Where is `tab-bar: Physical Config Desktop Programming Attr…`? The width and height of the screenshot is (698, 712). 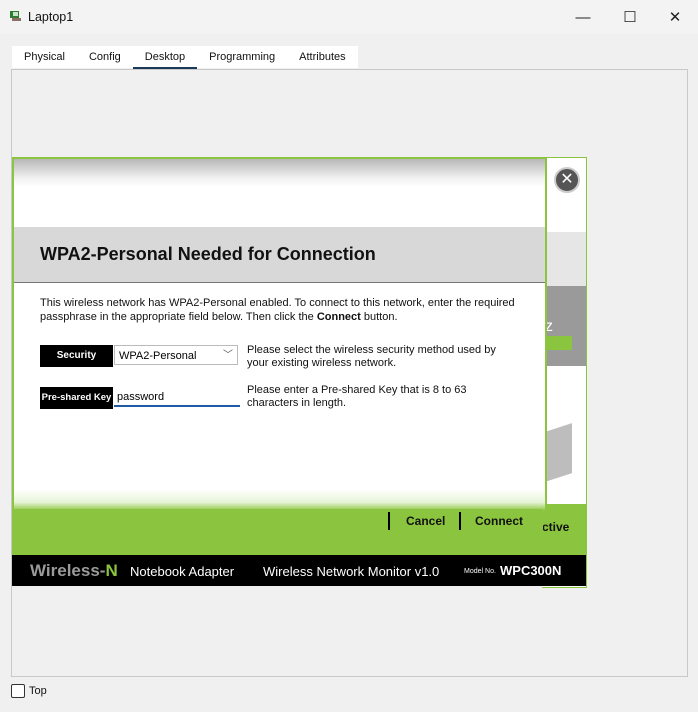
tab-bar: Physical Config Desktop Programming Attr… is located at coordinates (185, 58).